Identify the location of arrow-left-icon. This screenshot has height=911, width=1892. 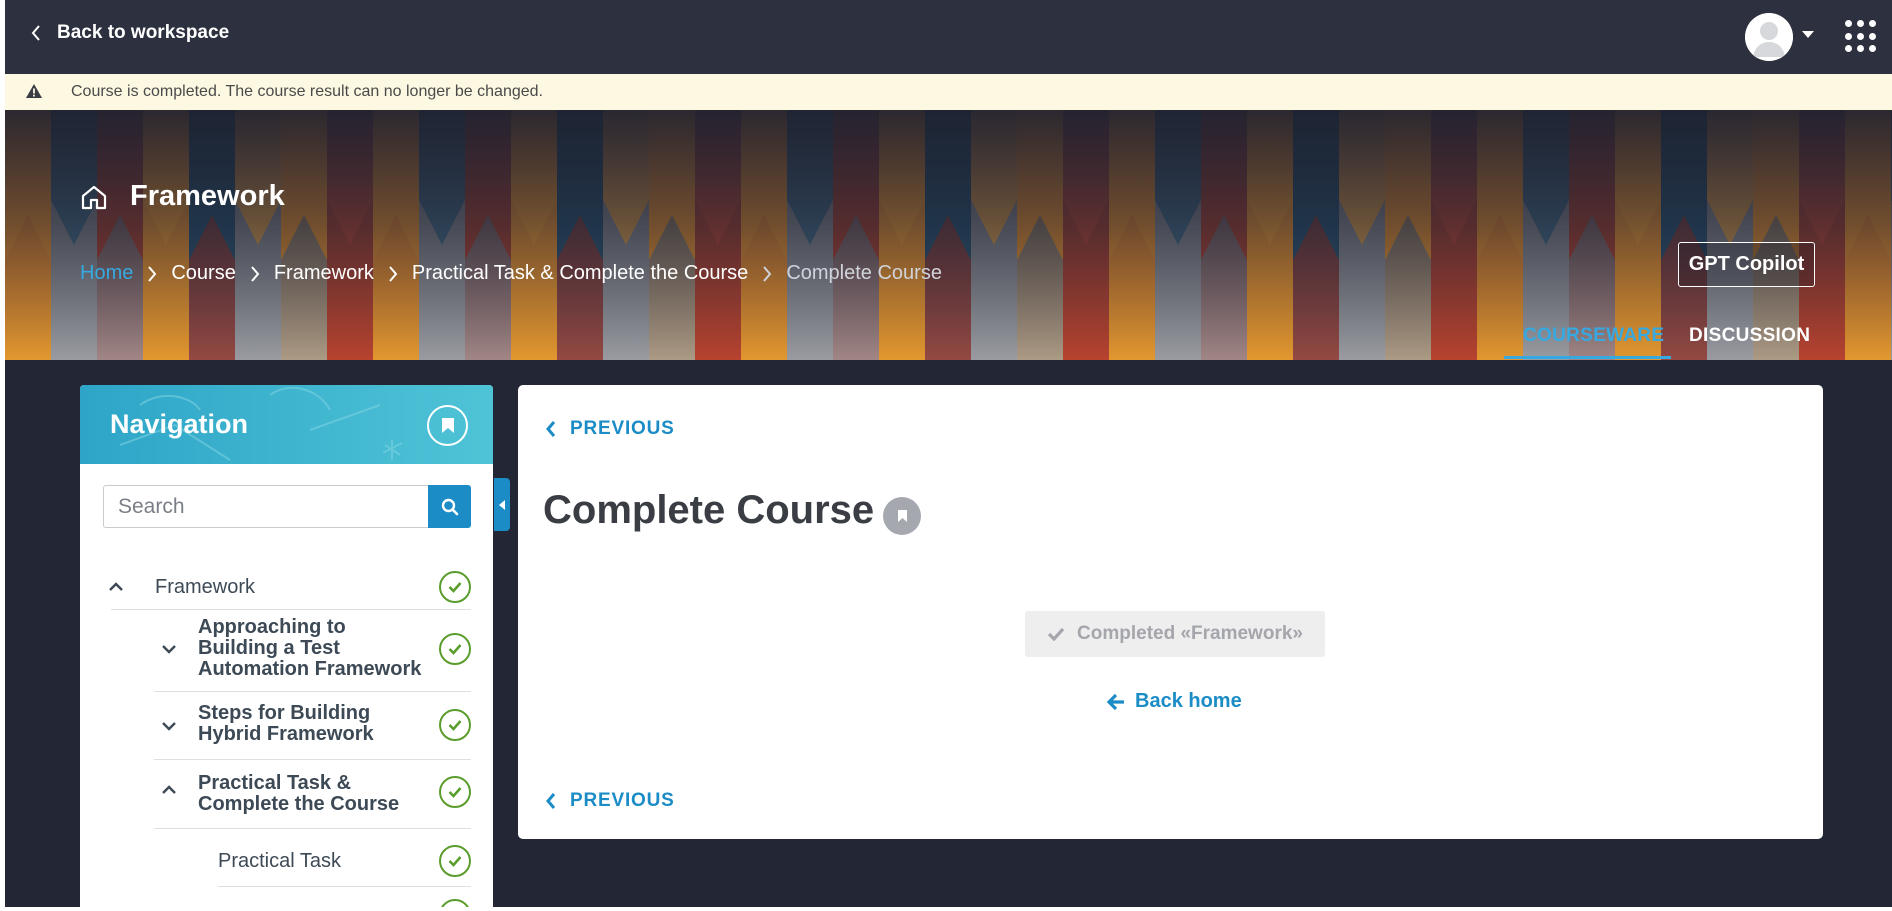
(1115, 701).